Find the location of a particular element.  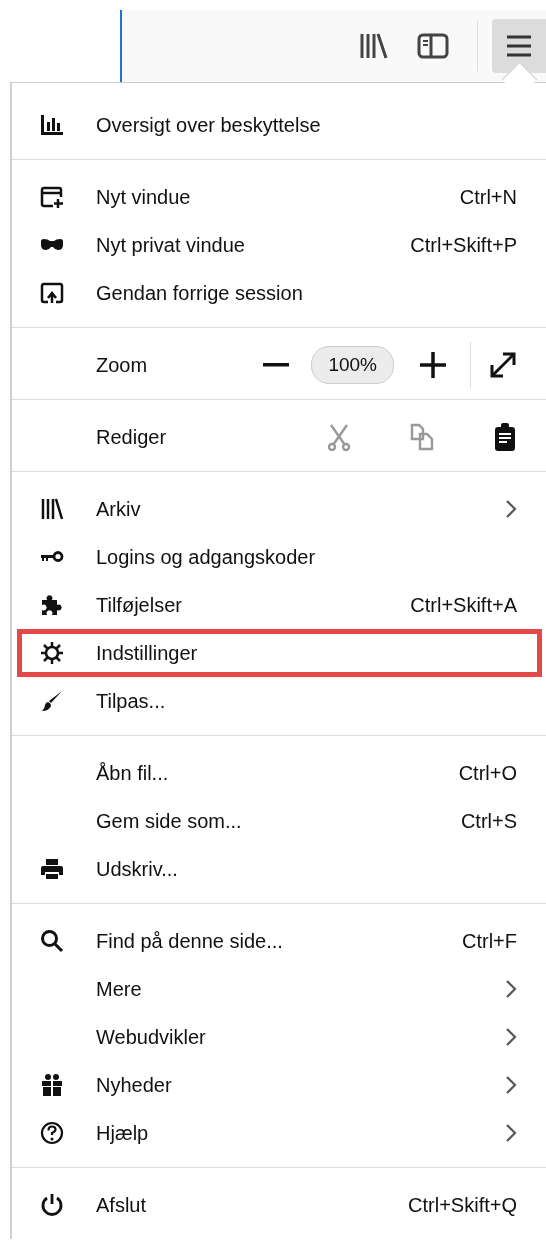

menu-item: Åbn fil... Ctrl+O is located at coordinates (279, 773).